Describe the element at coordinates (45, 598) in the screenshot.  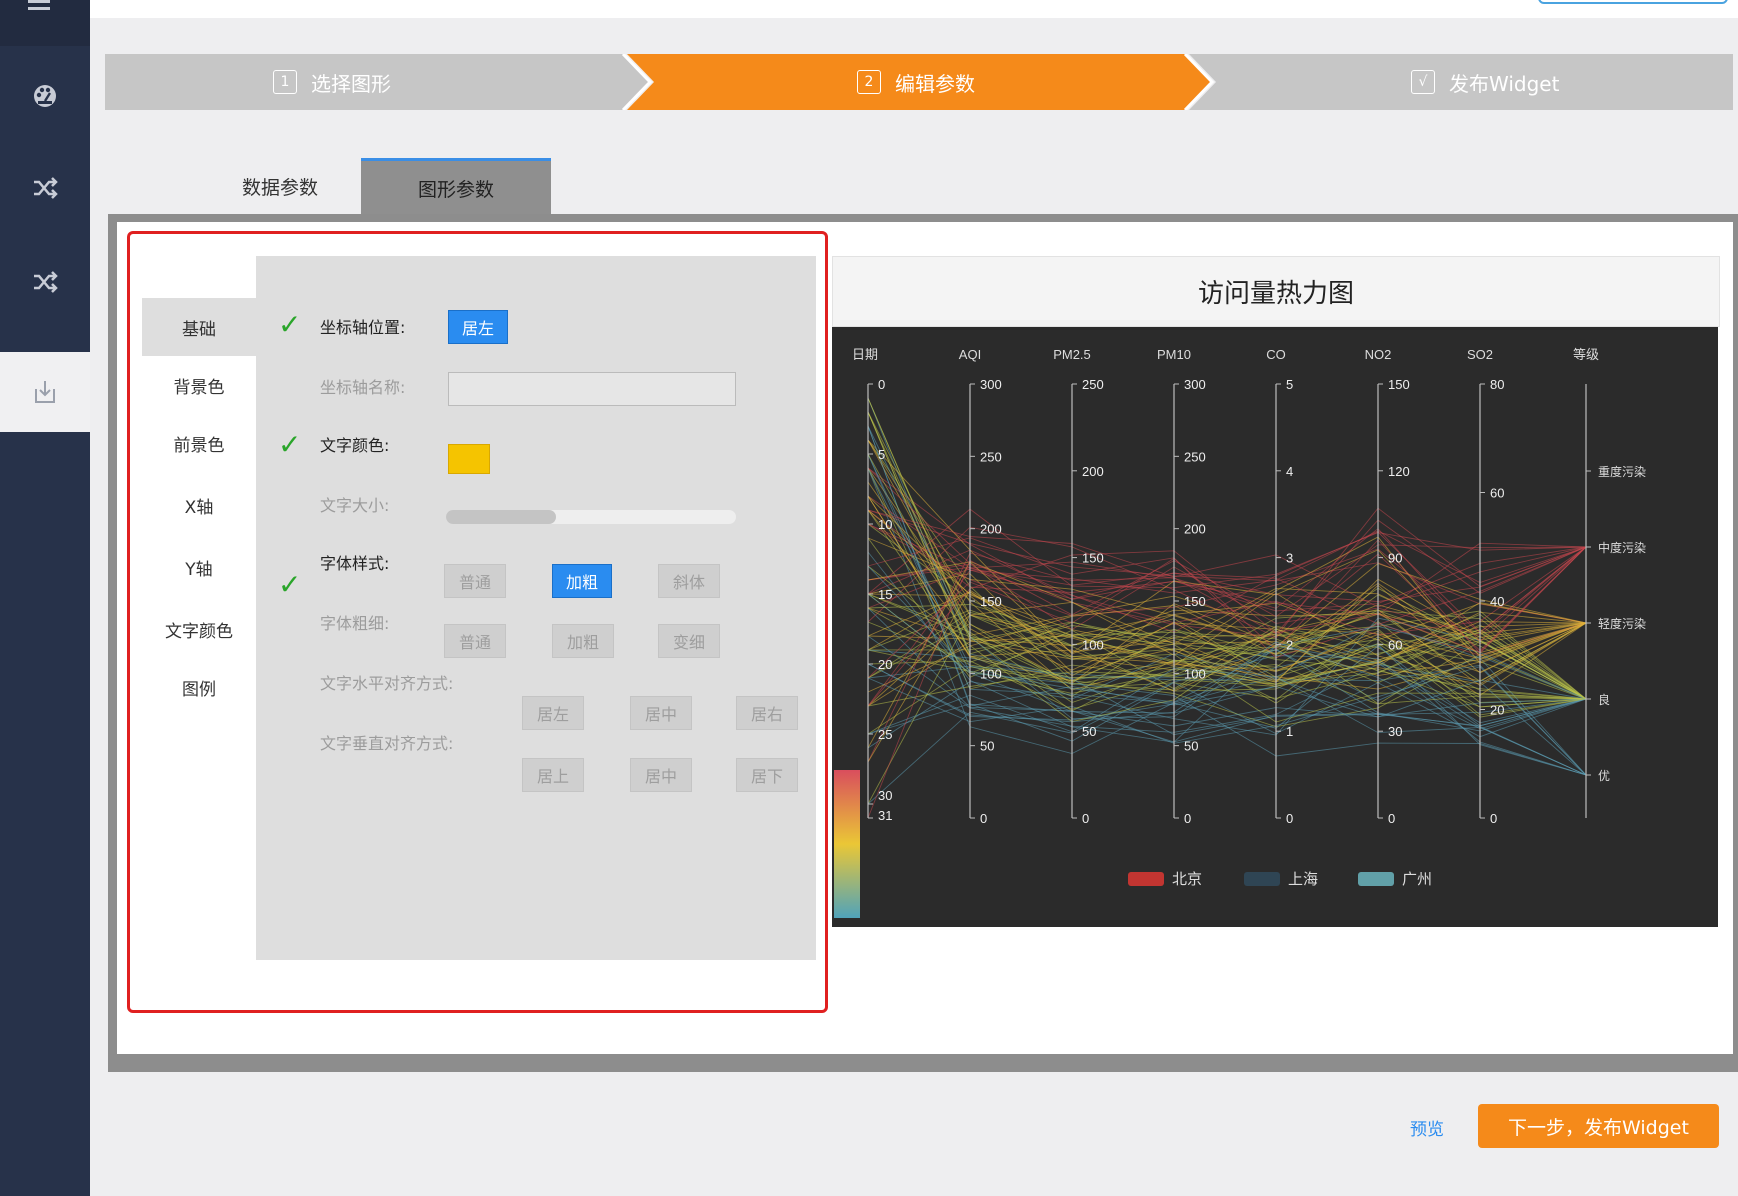
I see `sidebar` at that location.